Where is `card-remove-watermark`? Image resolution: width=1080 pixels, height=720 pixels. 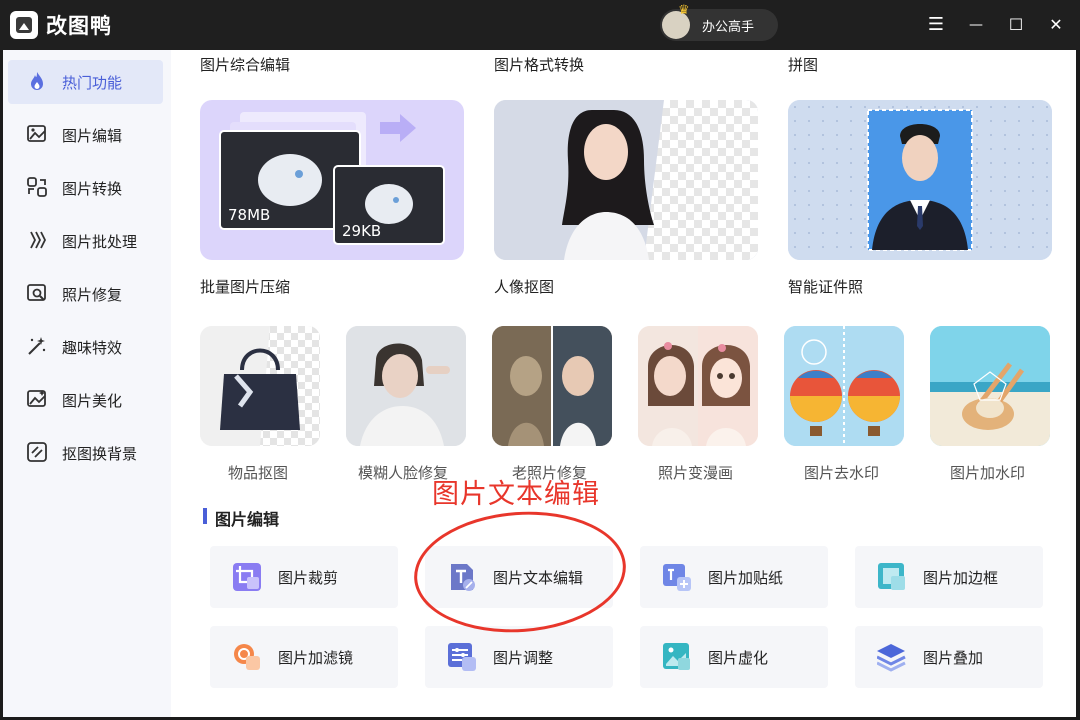 card-remove-watermark is located at coordinates (844, 386).